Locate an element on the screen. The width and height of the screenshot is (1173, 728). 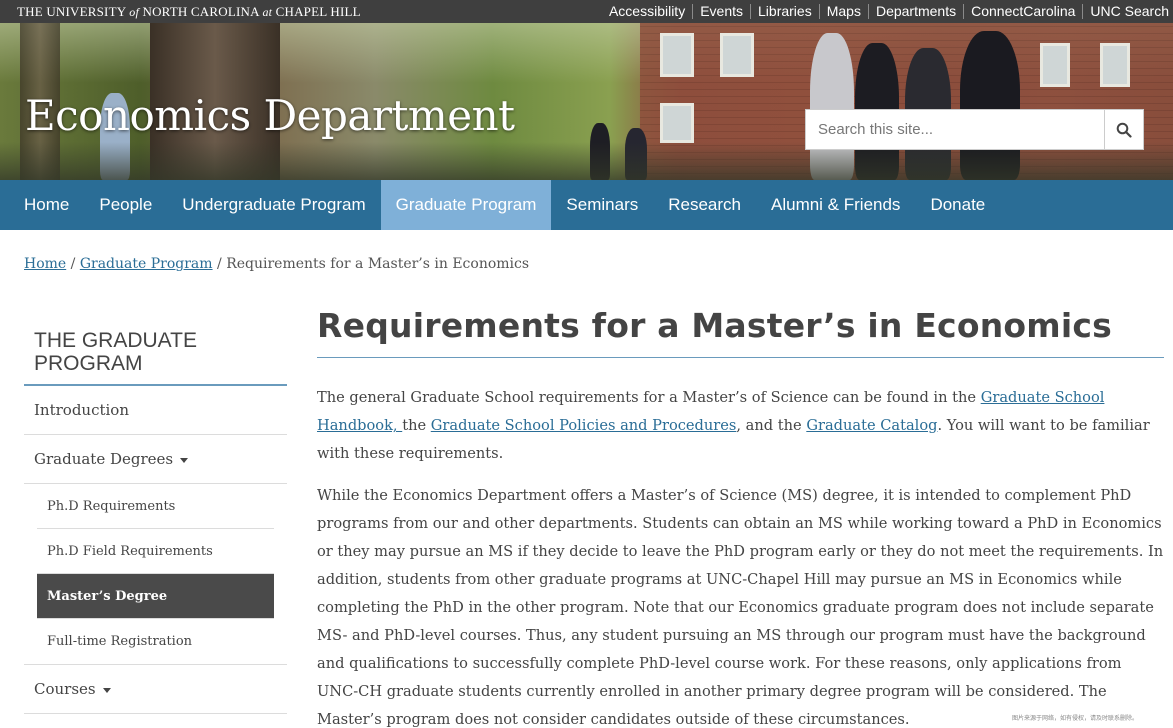
link-graduate-catalog: Graduate Catalog is located at coordinates (871, 425).